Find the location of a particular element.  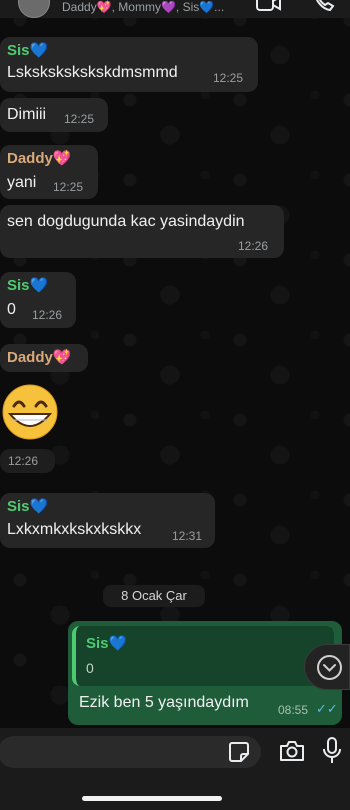

message-time: 08:55 is located at coordinates (293, 710).